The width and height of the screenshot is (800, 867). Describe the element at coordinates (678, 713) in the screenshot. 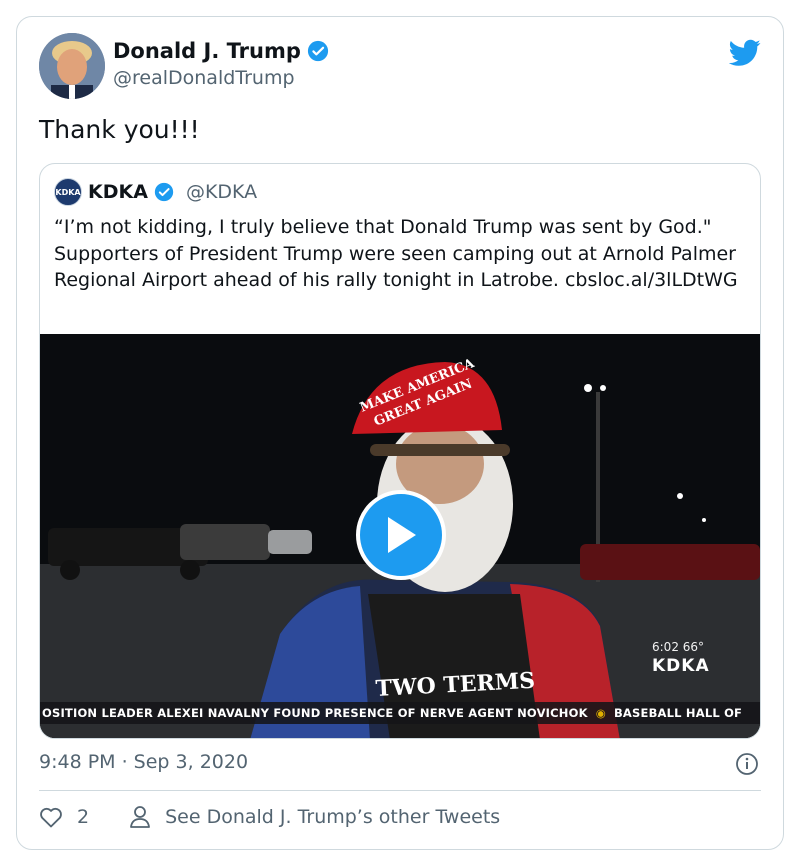

I see `ticker-text-2: BASEBALL HALL OF` at that location.